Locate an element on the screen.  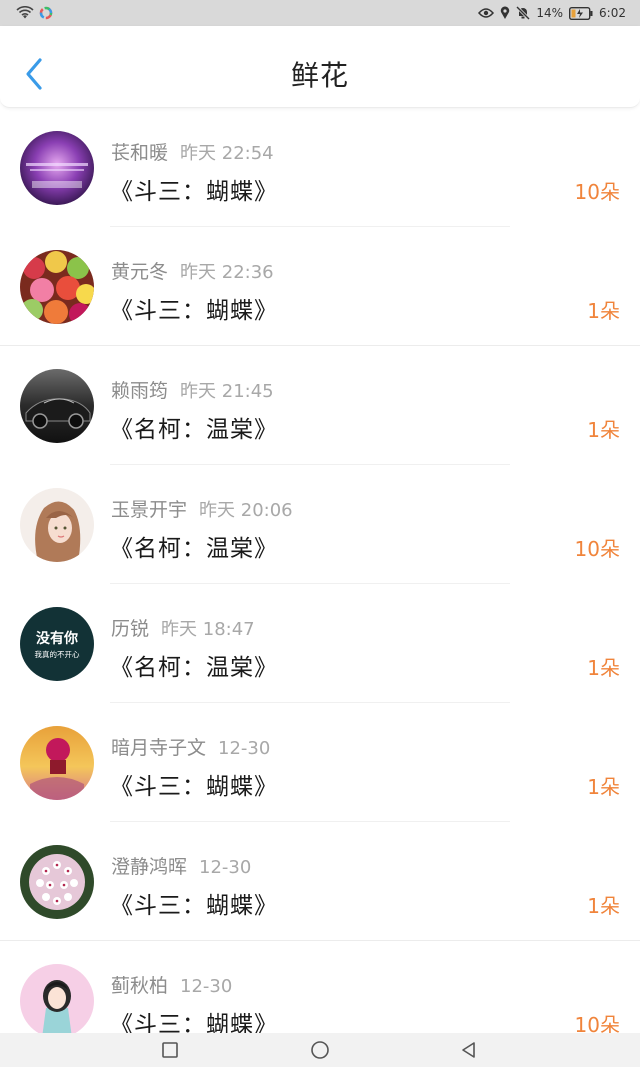
list-item: 没有你 我真的不开心 历锐 昨天 18:47 《名柯：温棠》 1朵 is located at coordinates (320, 643).